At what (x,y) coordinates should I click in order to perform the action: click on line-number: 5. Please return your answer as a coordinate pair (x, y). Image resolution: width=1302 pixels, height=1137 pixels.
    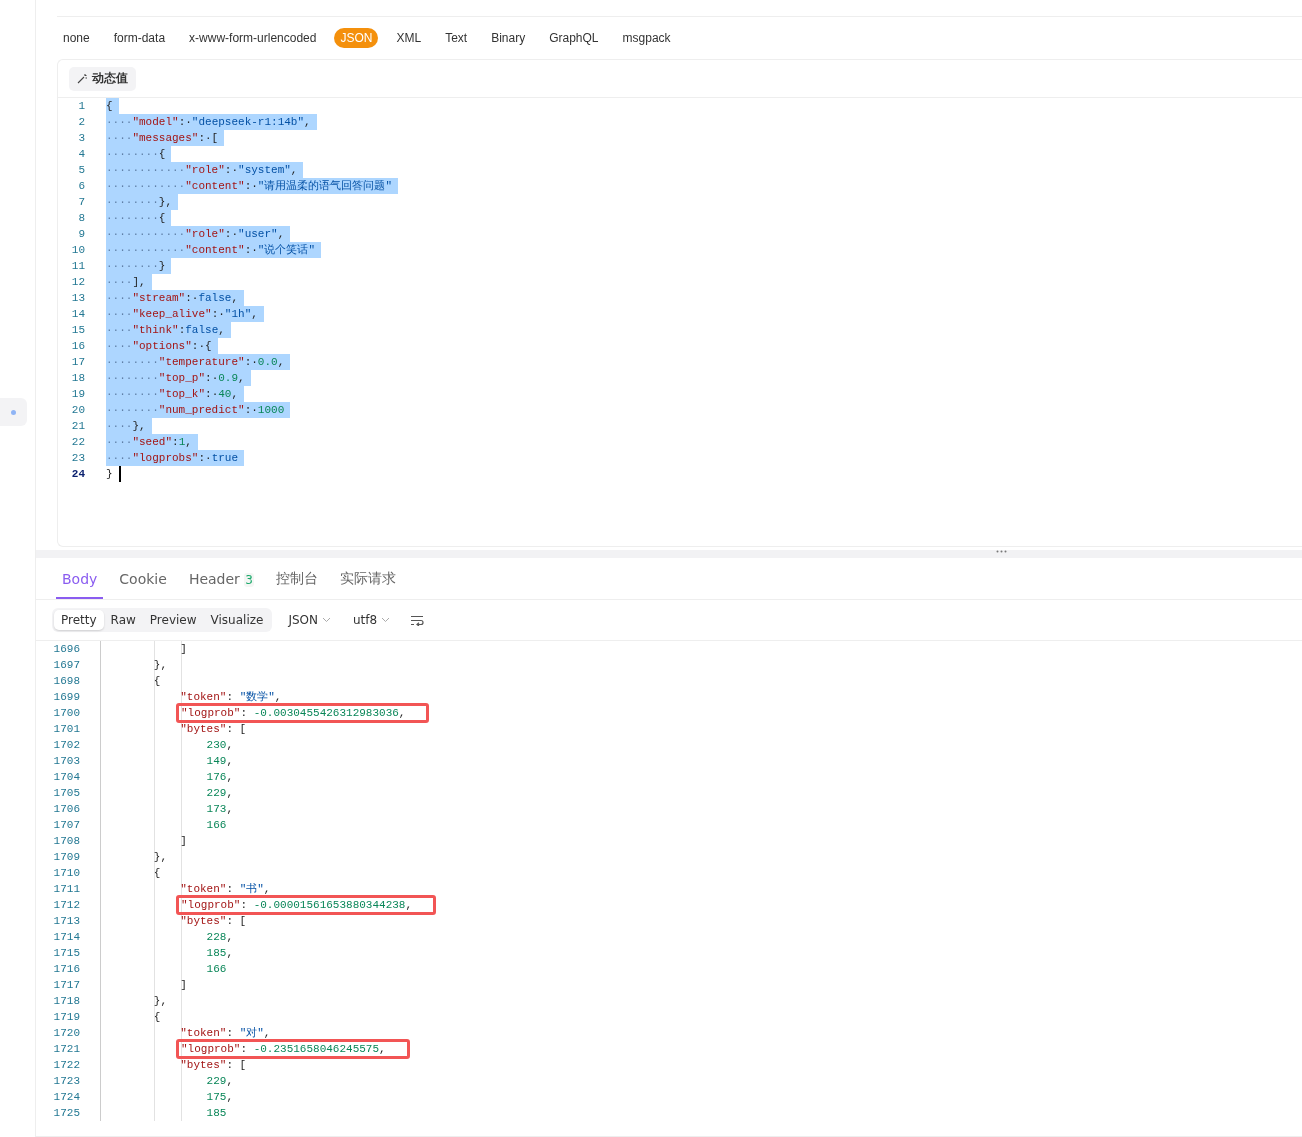
    Looking at the image, I should click on (81, 170).